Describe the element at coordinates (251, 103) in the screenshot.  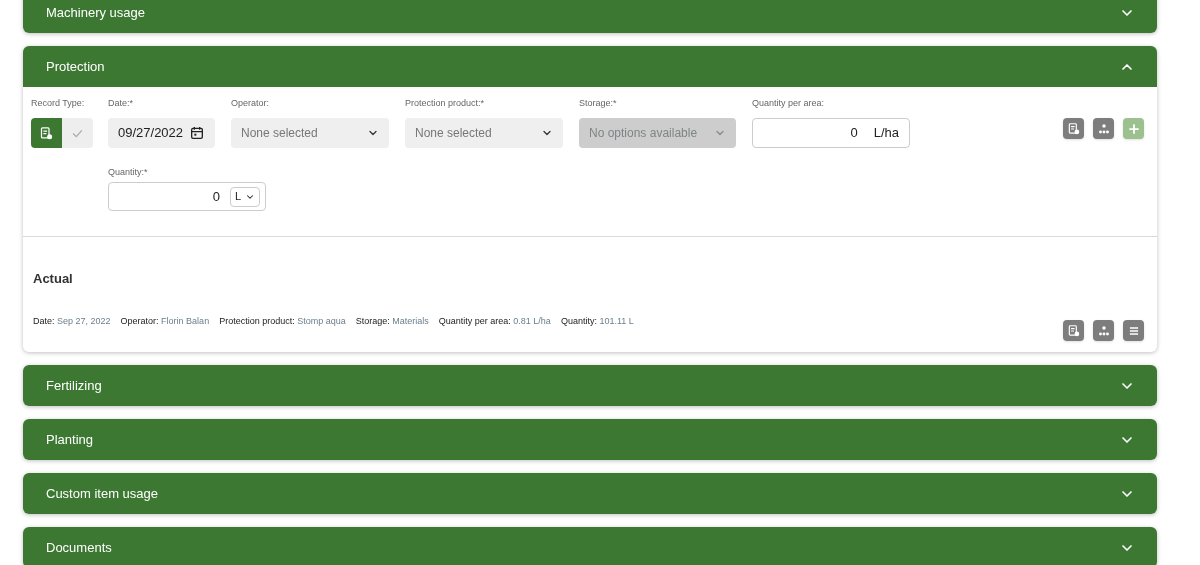
I see `field-label: Operator:` at that location.